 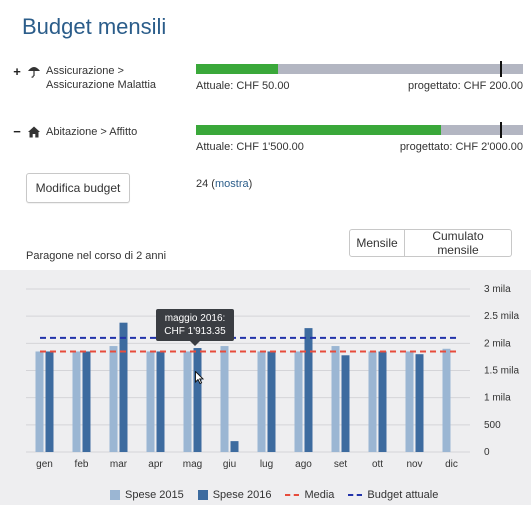 I want to click on chart-tooltip: maggio 2016: CHF 1'913.35, so click(x=195, y=325).